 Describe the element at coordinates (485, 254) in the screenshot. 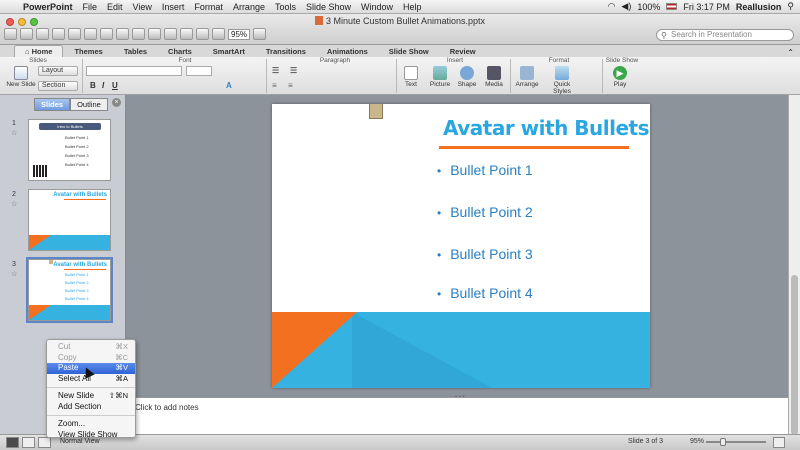

I see `bullet-item: • Bullet Point 3` at that location.